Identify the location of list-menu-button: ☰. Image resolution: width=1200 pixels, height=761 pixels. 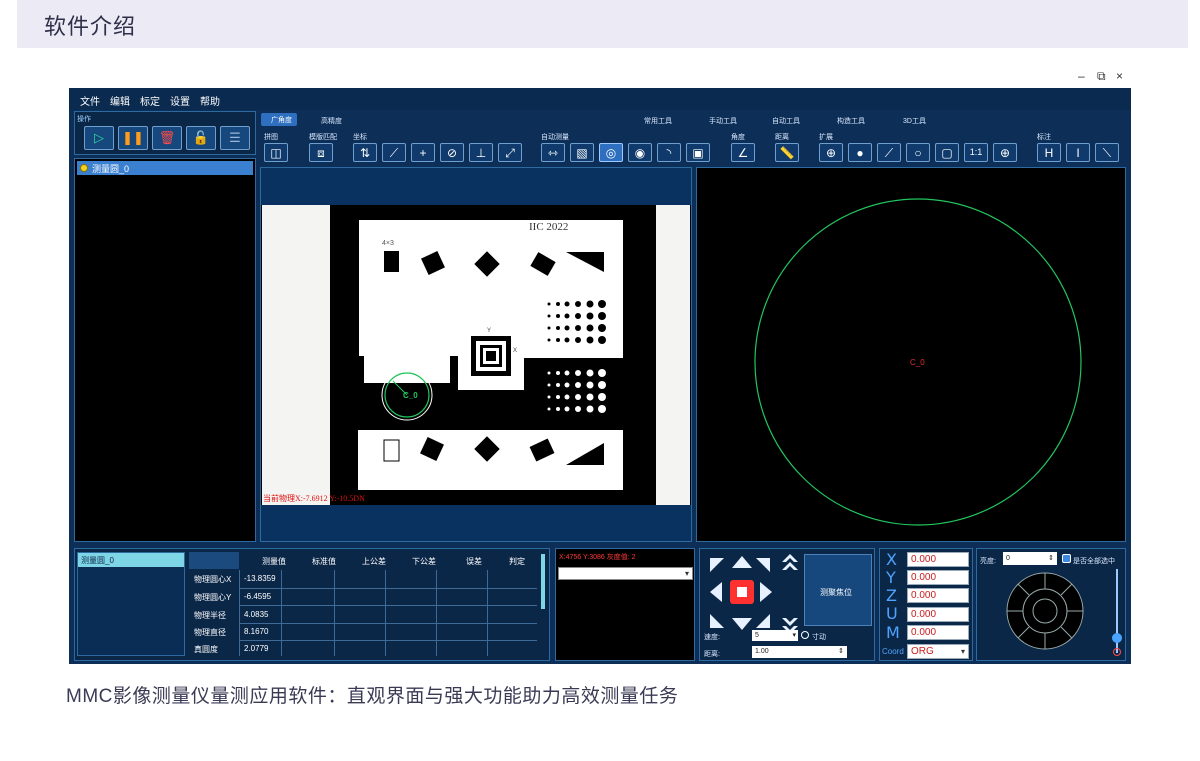
(235, 138).